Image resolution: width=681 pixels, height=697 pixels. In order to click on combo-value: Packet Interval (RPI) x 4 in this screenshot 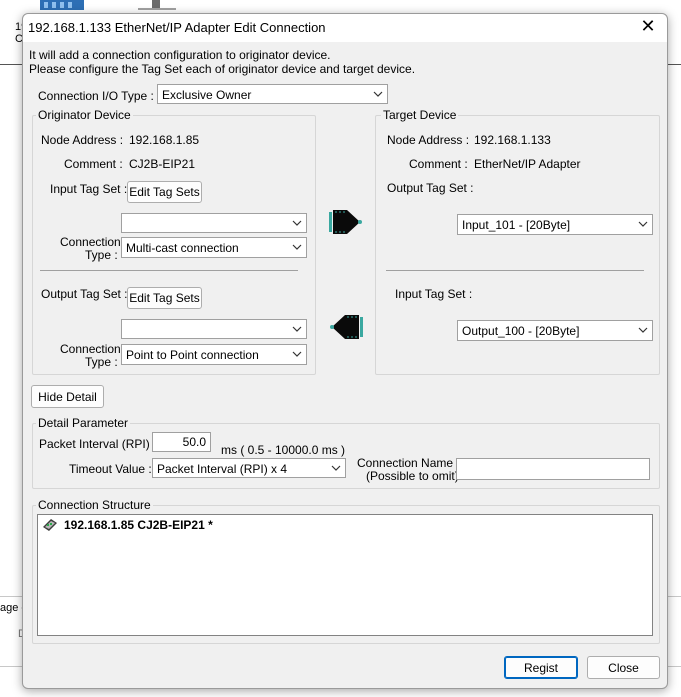, I will do `click(222, 469)`.